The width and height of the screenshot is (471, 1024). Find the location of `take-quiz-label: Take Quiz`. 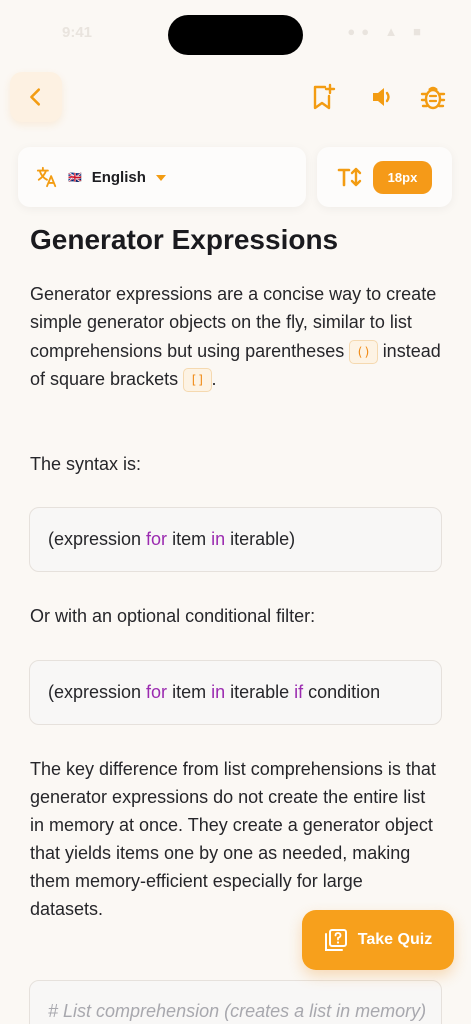

take-quiz-label: Take Quiz is located at coordinates (395, 939).